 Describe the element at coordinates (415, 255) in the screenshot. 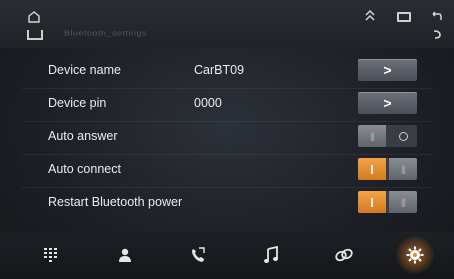

I see `settings-icon` at that location.